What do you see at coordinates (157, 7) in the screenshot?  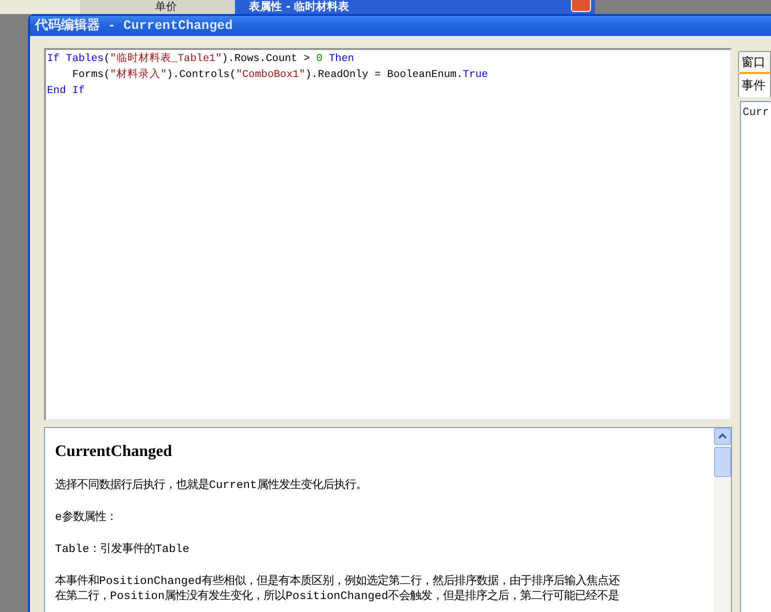 I see `column-header: 单价` at bounding box center [157, 7].